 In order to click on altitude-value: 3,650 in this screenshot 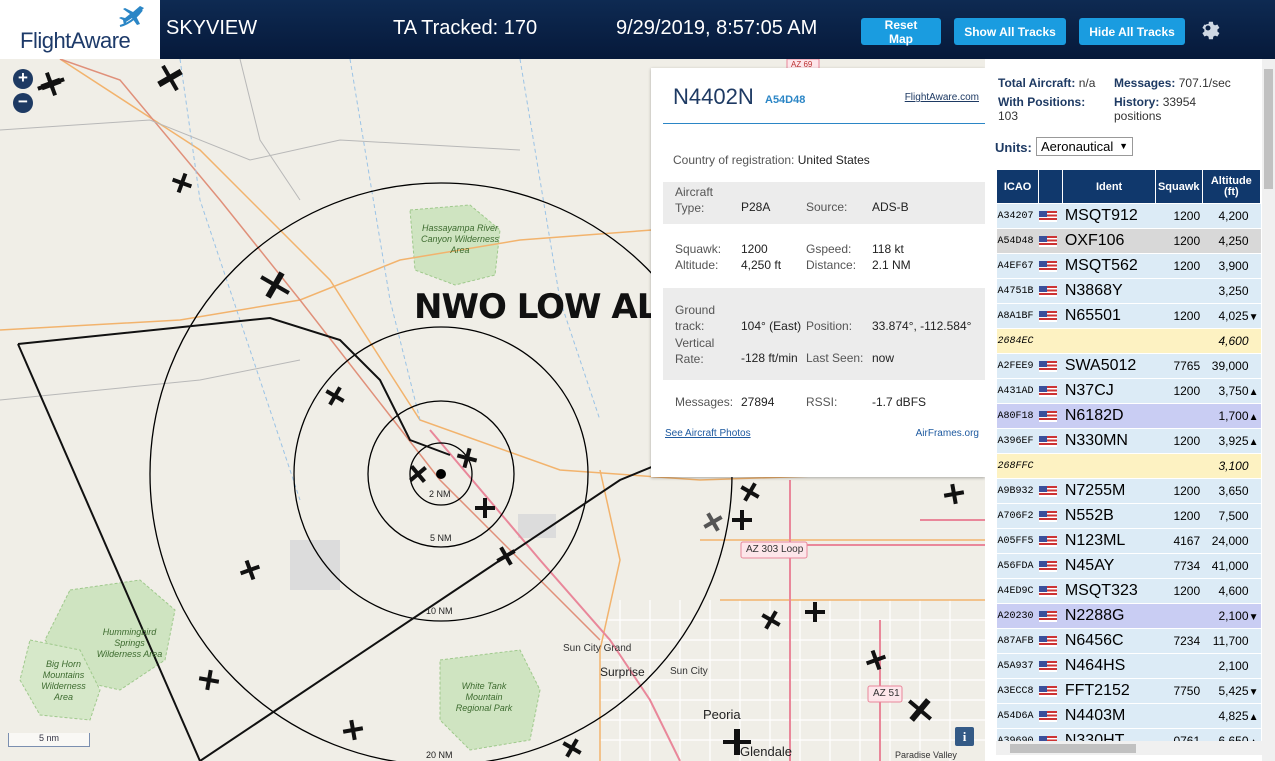, I will do `click(1233, 491)`.